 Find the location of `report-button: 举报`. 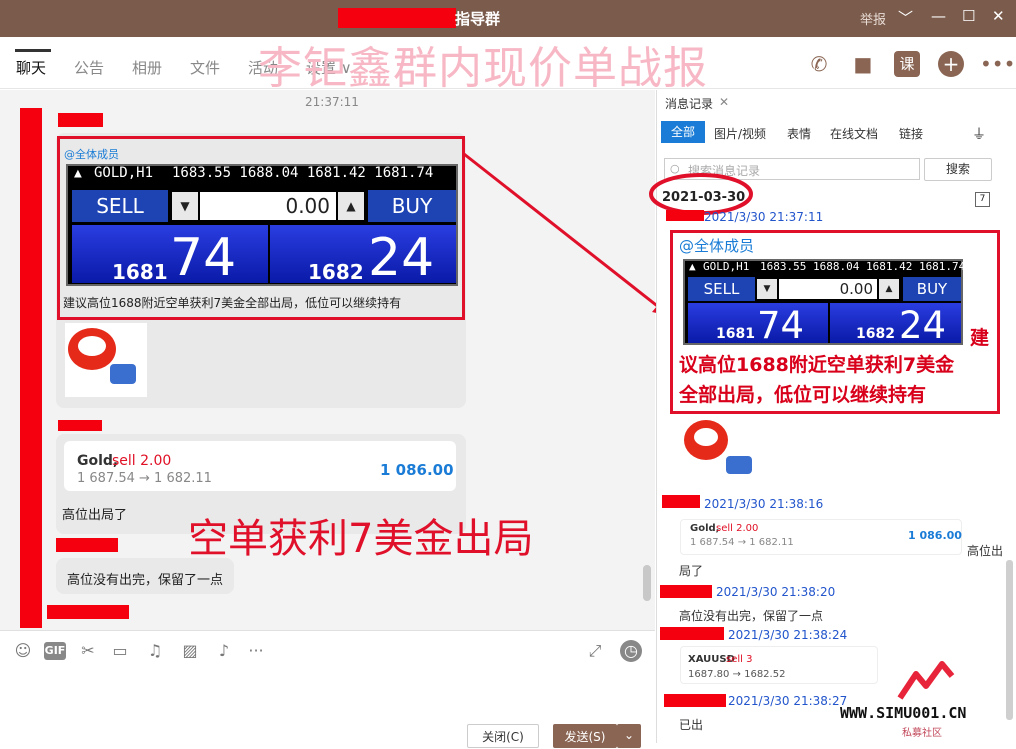

report-button: 举报 is located at coordinates (873, 18).